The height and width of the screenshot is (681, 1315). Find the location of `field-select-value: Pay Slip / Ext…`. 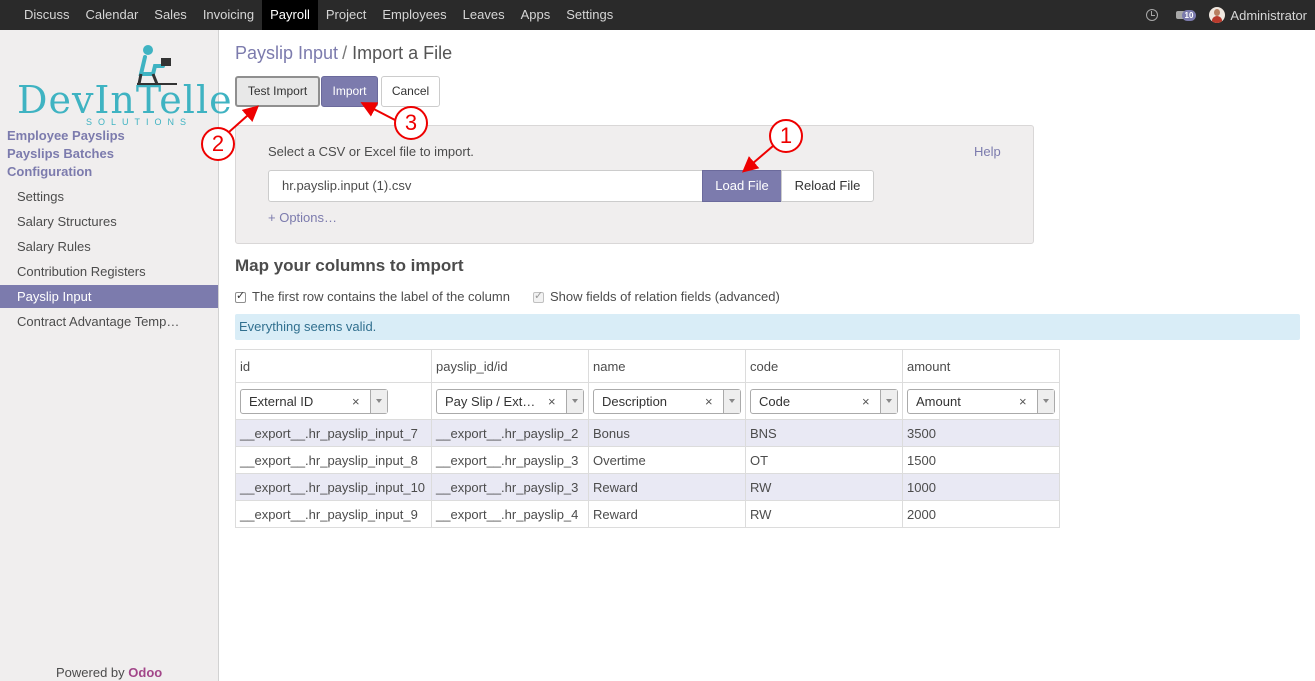

field-select-value: Pay Slip / Ext… is located at coordinates (490, 401).